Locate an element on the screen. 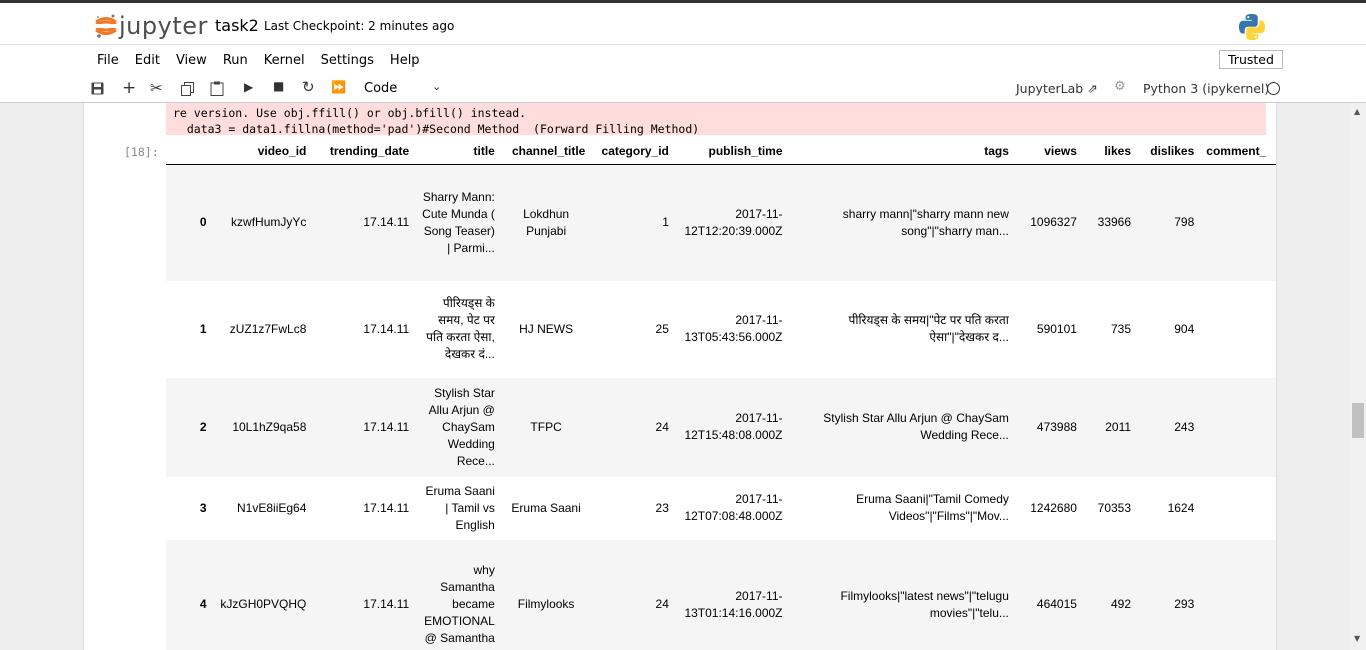 This screenshot has height=650, width=1366. cell-dislikes: 904 is located at coordinates (1184, 328).